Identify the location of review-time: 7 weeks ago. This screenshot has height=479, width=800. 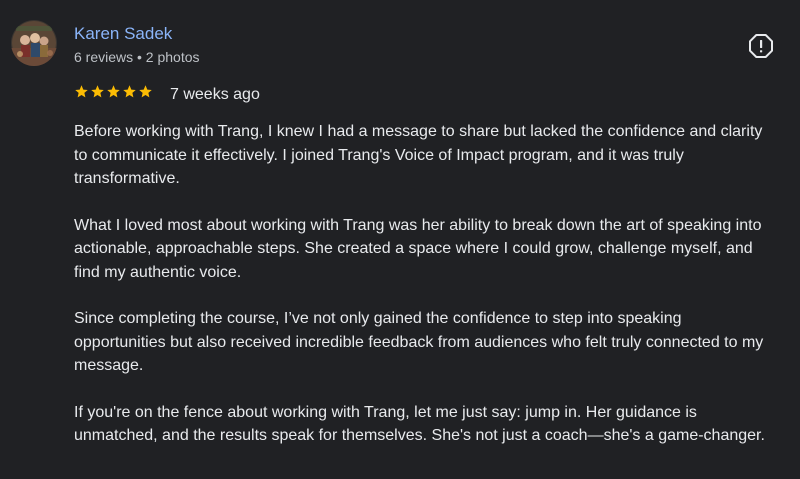
(215, 94).